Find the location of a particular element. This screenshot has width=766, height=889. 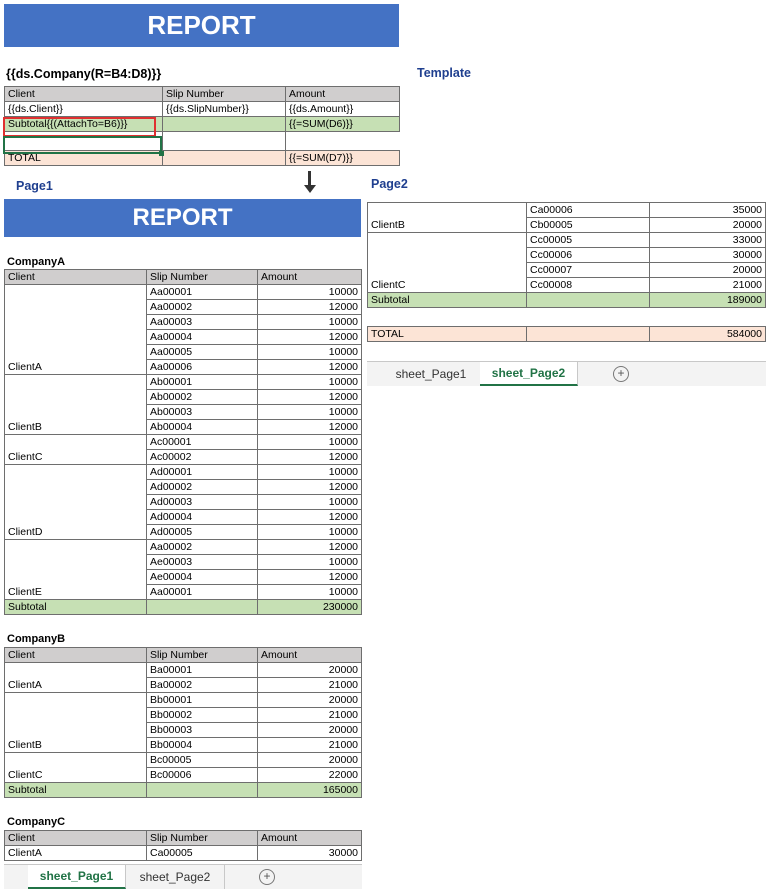

slip-number-cell: Aa00005 is located at coordinates (202, 352).